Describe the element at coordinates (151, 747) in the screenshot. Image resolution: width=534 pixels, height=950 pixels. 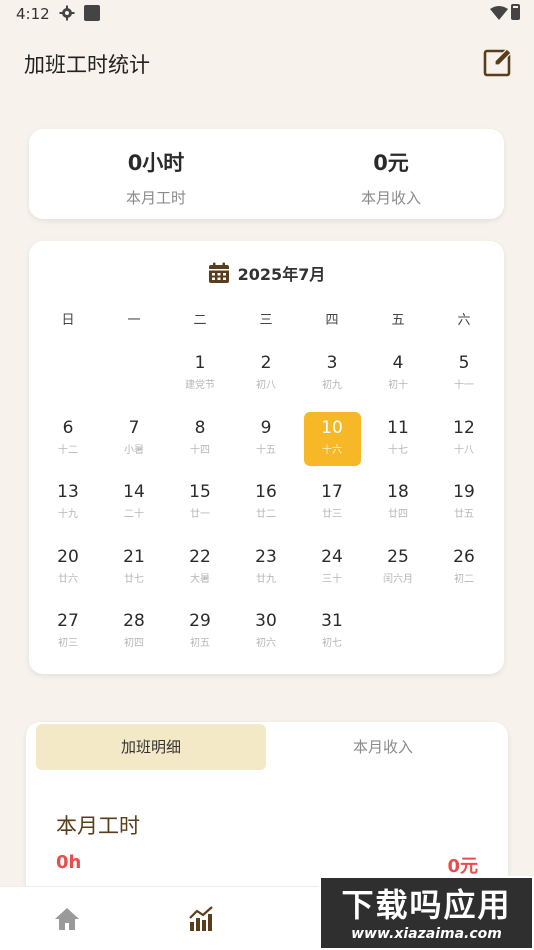
I see `tab-overtime-detail: 加班明细` at that location.